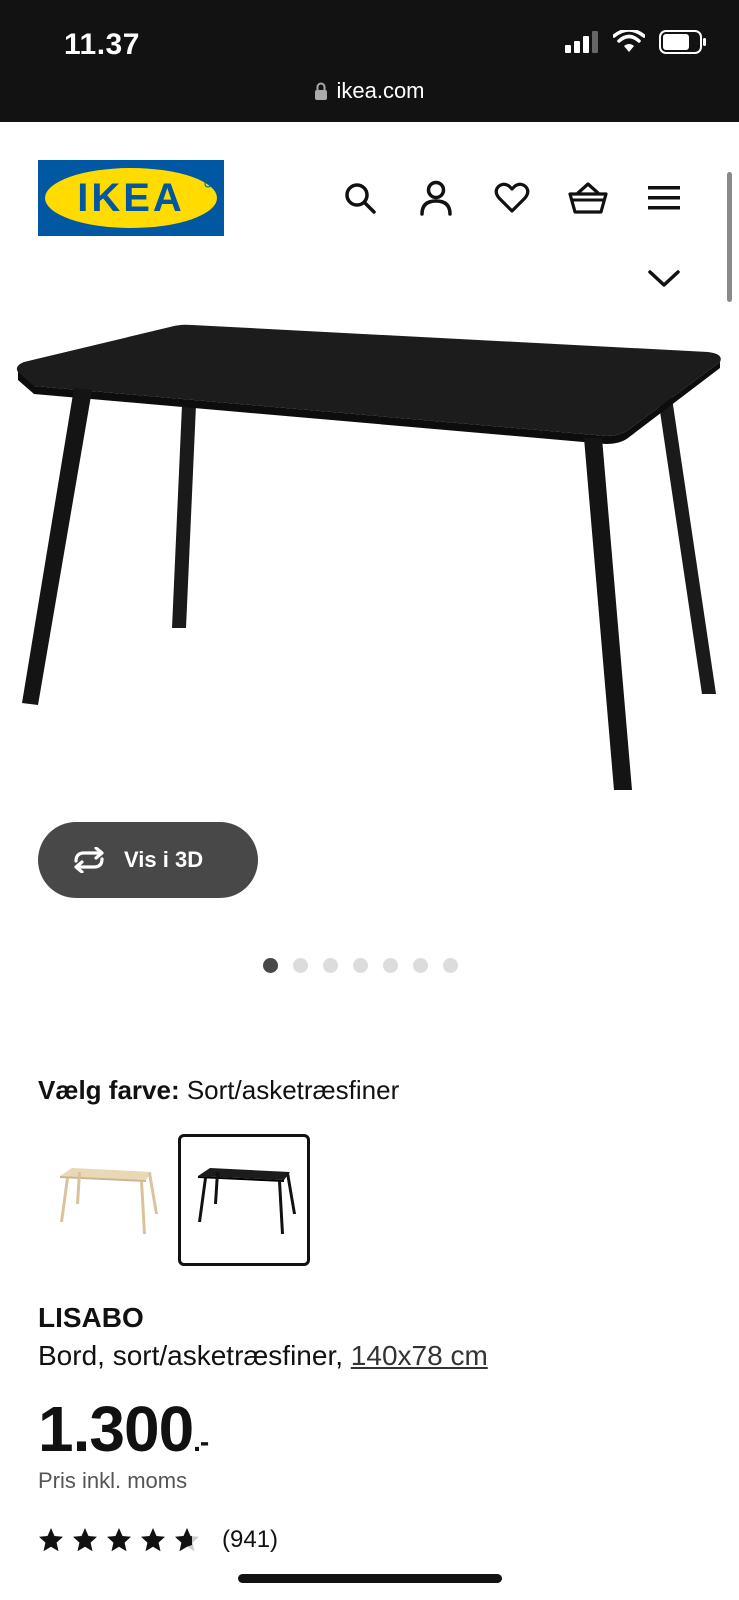  I want to click on review-count: (941), so click(250, 1539).